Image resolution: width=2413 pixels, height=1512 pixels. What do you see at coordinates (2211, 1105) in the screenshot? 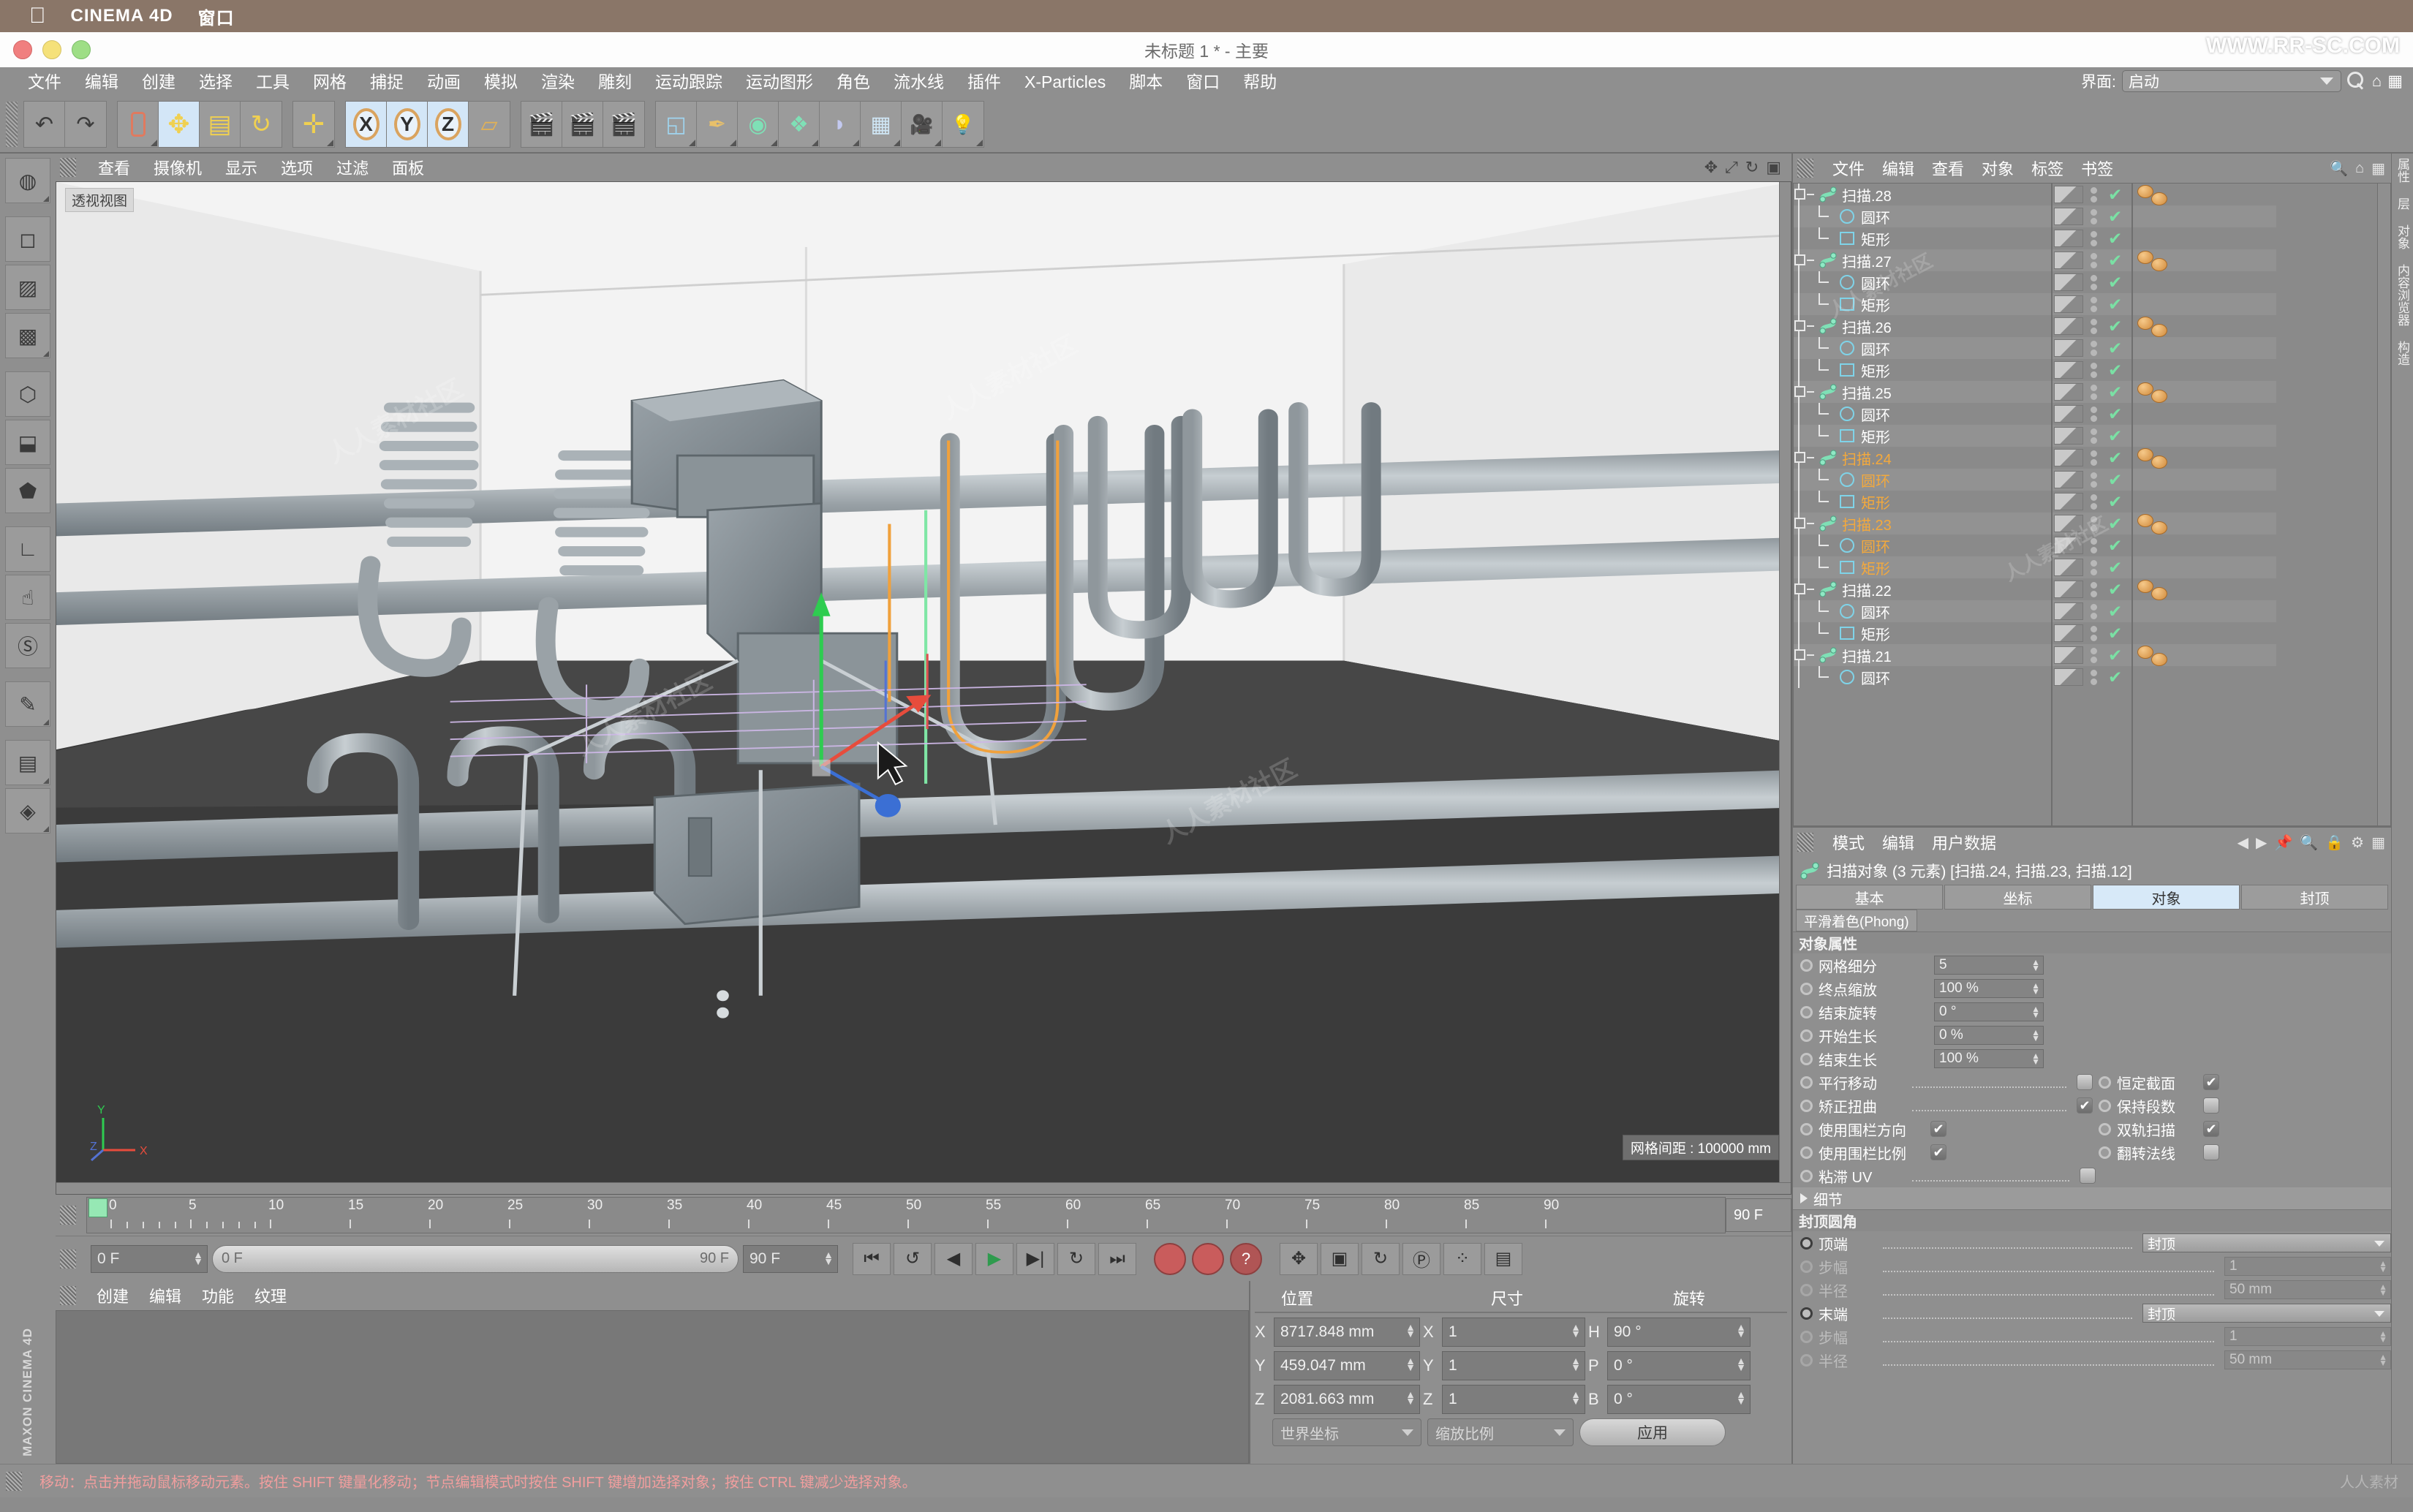
I see `keep-segments-checkbox` at bounding box center [2211, 1105].